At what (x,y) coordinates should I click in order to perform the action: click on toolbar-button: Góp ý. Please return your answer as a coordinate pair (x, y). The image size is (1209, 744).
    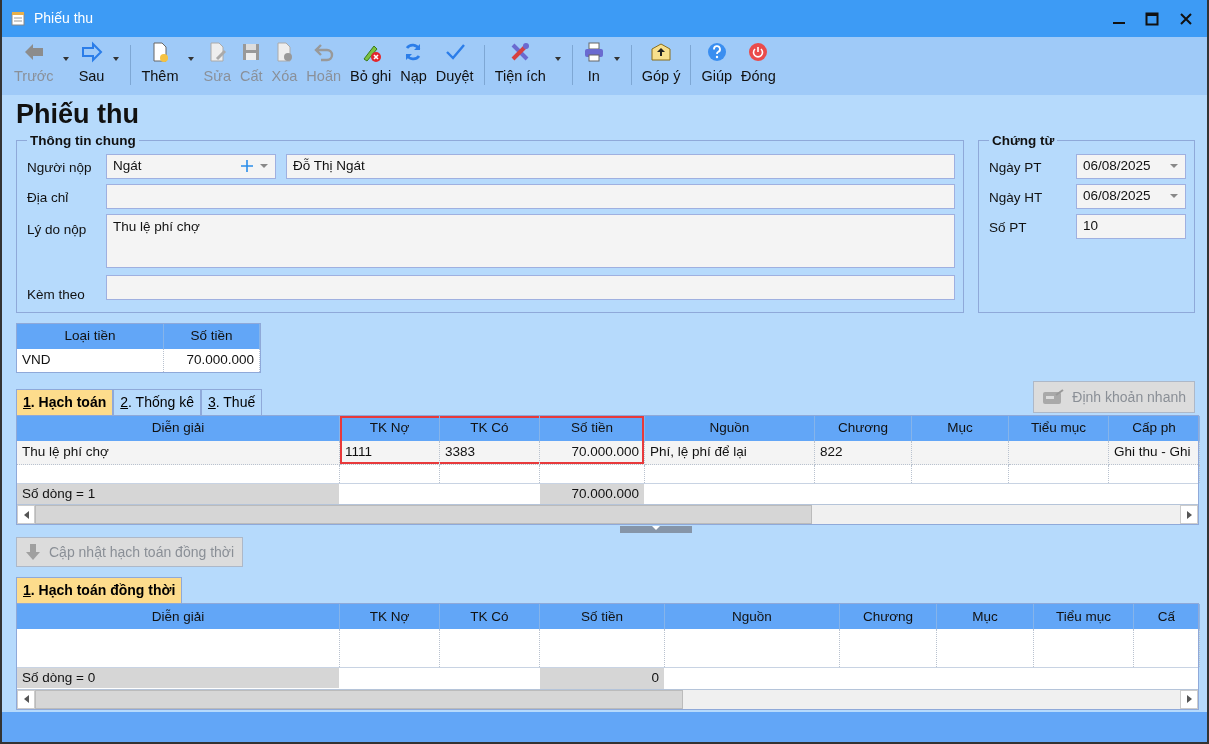
    Looking at the image, I should click on (661, 64).